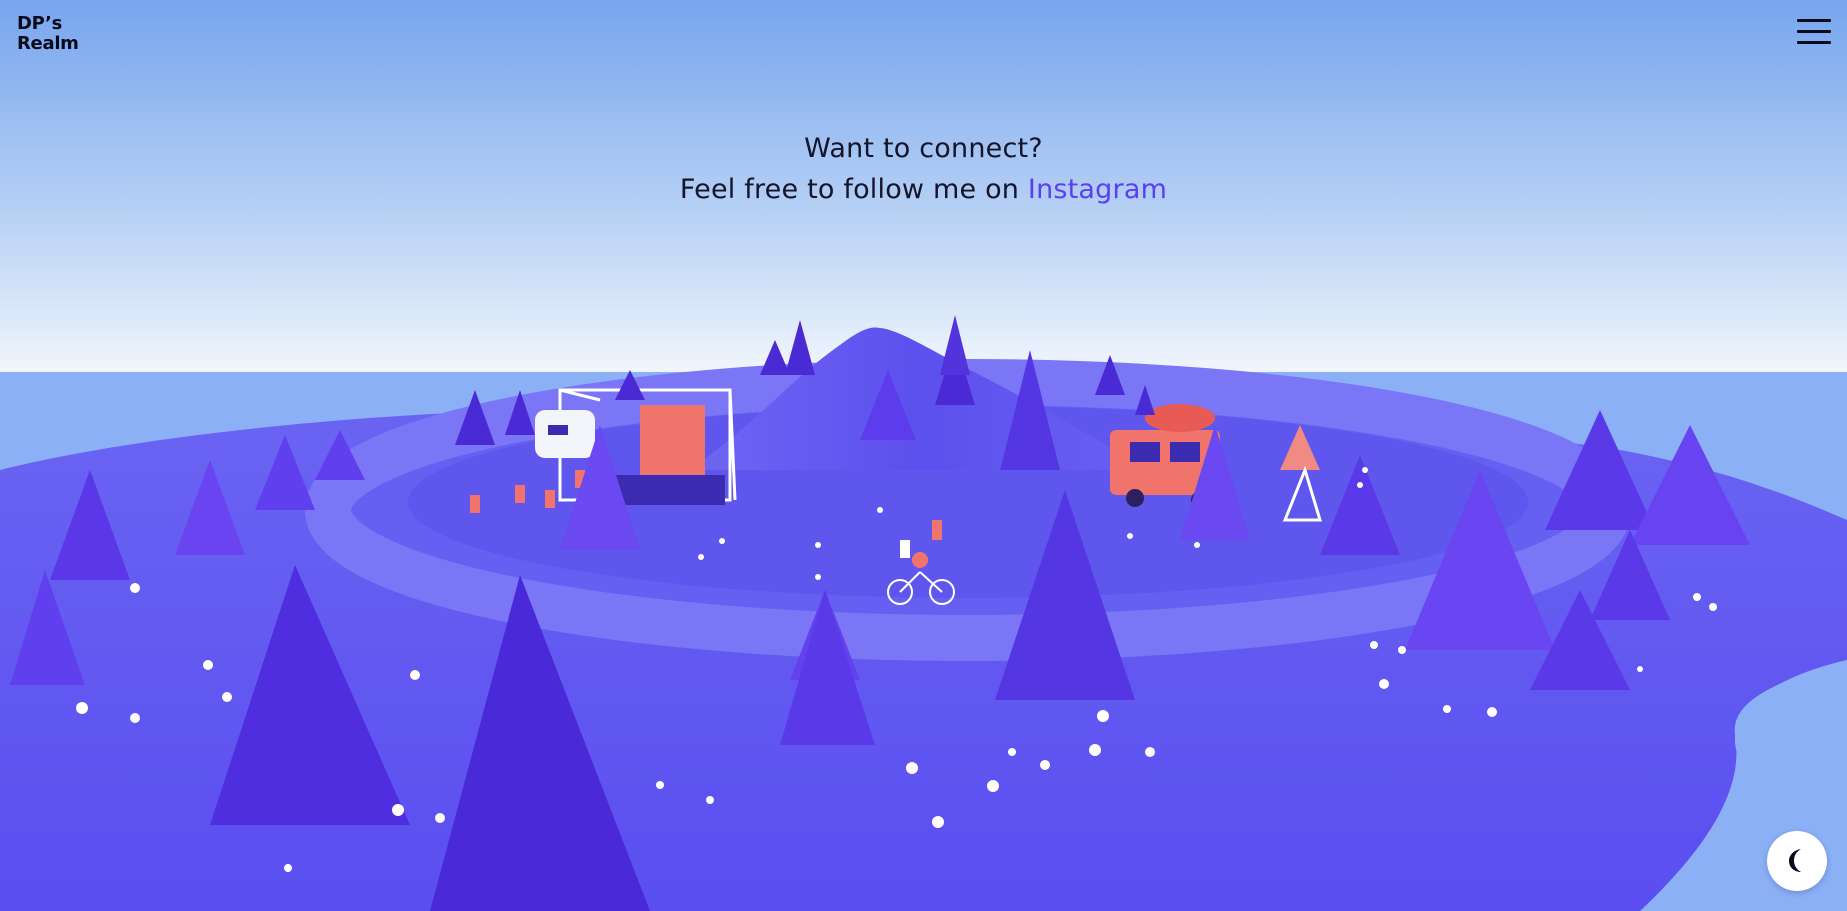 The image size is (1847, 911). What do you see at coordinates (853, 189) in the screenshot?
I see `follow-text: Feel free to follow me on` at bounding box center [853, 189].